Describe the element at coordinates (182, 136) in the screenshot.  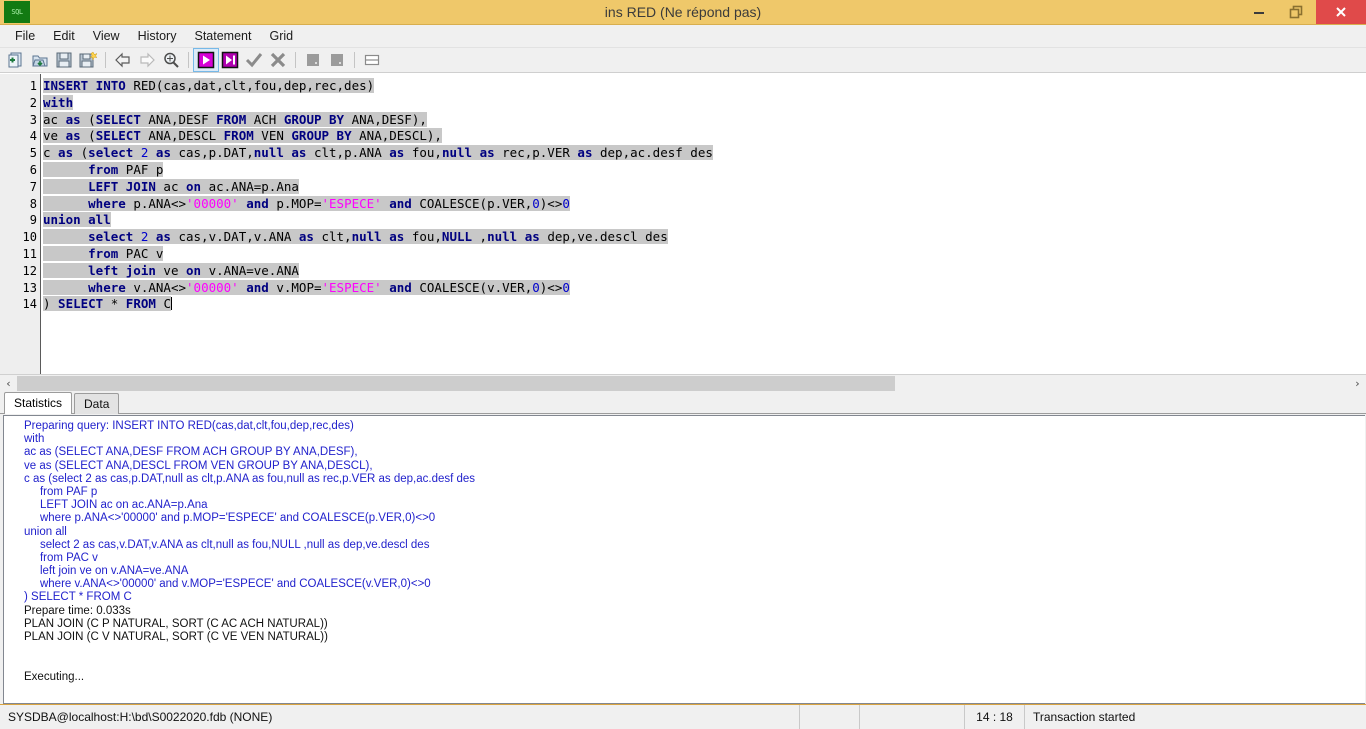
I see `code-token: ANA,DESCL` at that location.